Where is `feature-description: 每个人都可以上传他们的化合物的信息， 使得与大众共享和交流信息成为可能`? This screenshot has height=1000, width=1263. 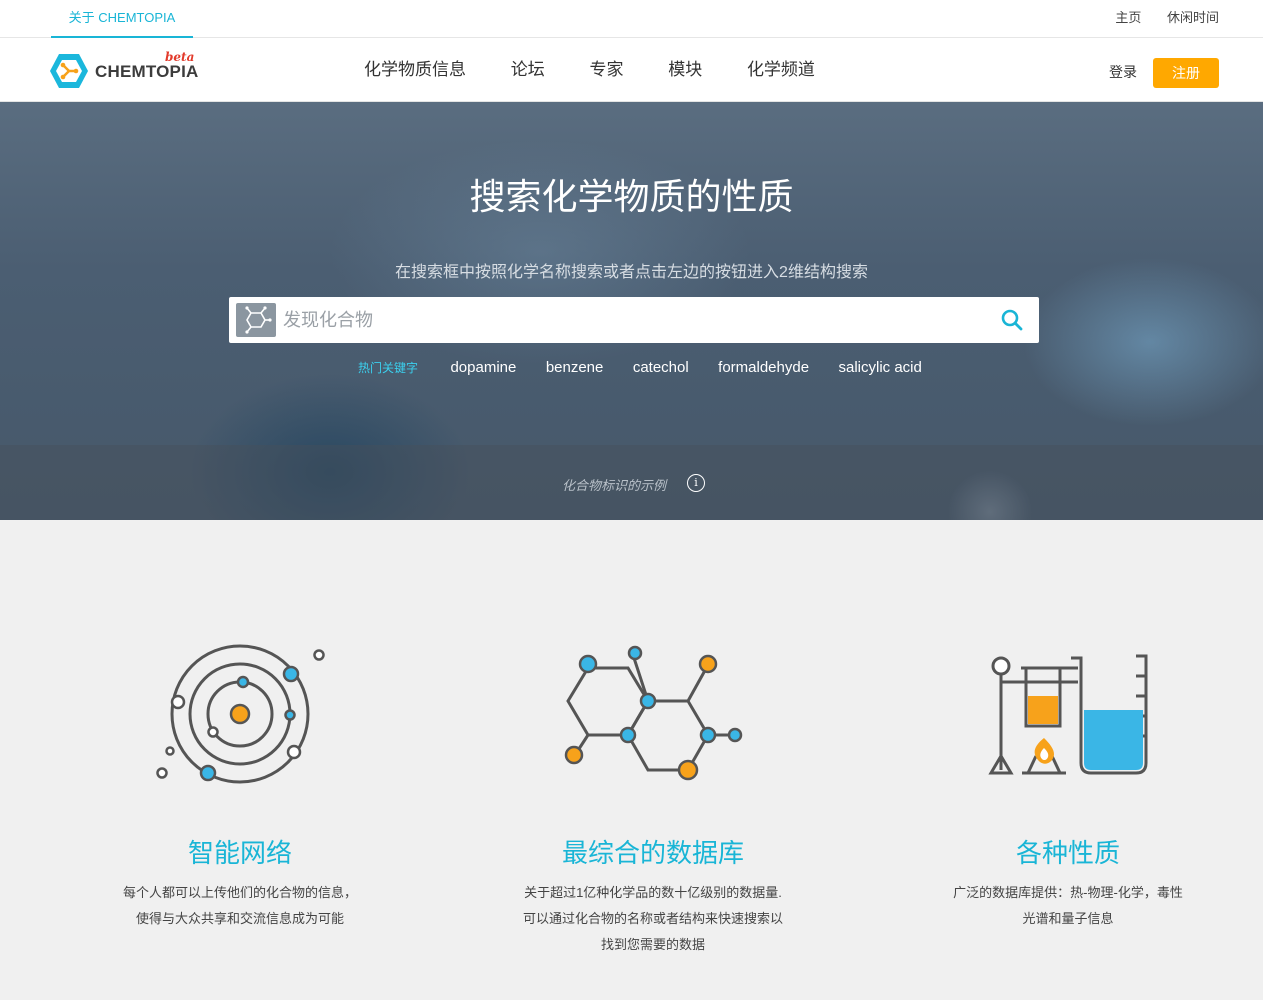 feature-description: 每个人都可以上传他们的化合物的信息， 使得与大众共享和交流信息成为可能 is located at coordinates (240, 906).